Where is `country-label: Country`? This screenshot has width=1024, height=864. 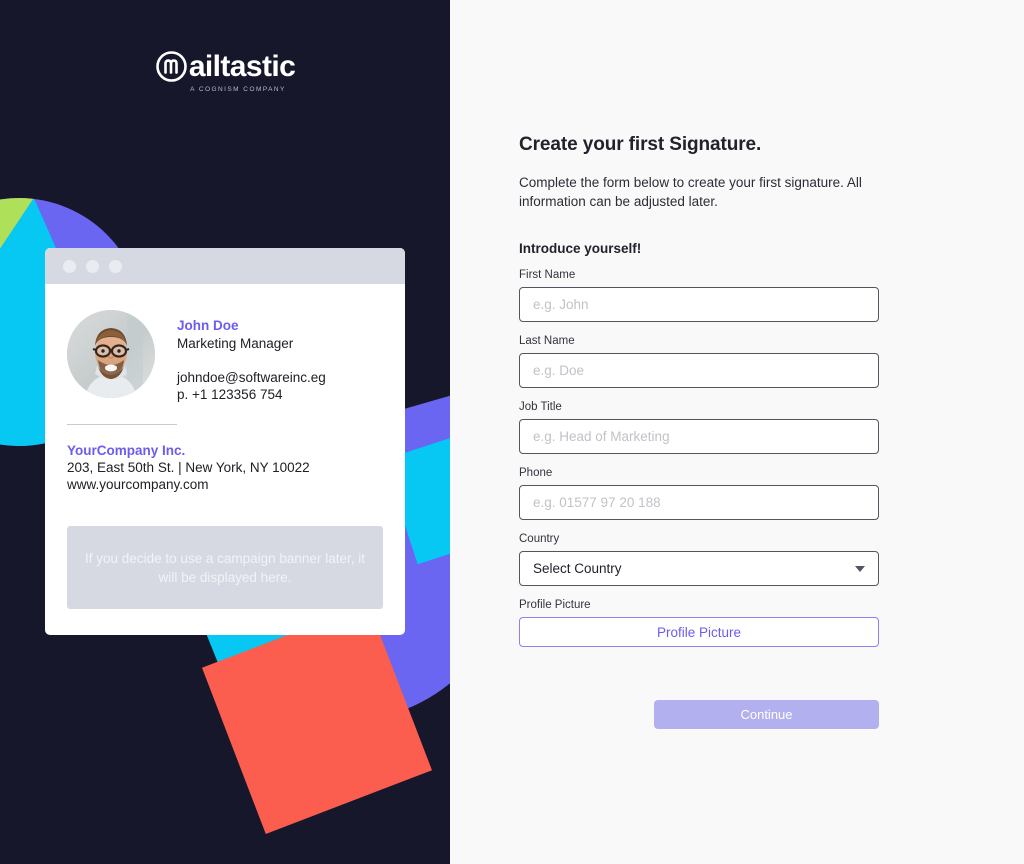
country-label: Country is located at coordinates (539, 539).